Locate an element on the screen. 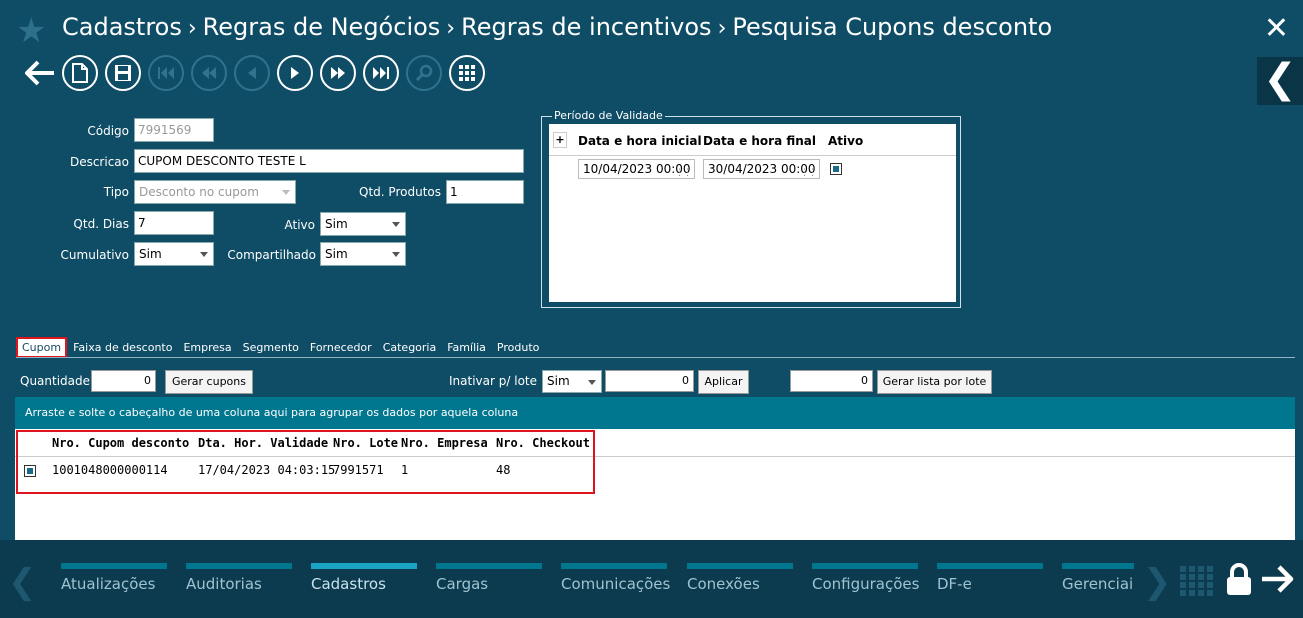 The width and height of the screenshot is (1303, 618). ativo-select: Sim is located at coordinates (363, 224).